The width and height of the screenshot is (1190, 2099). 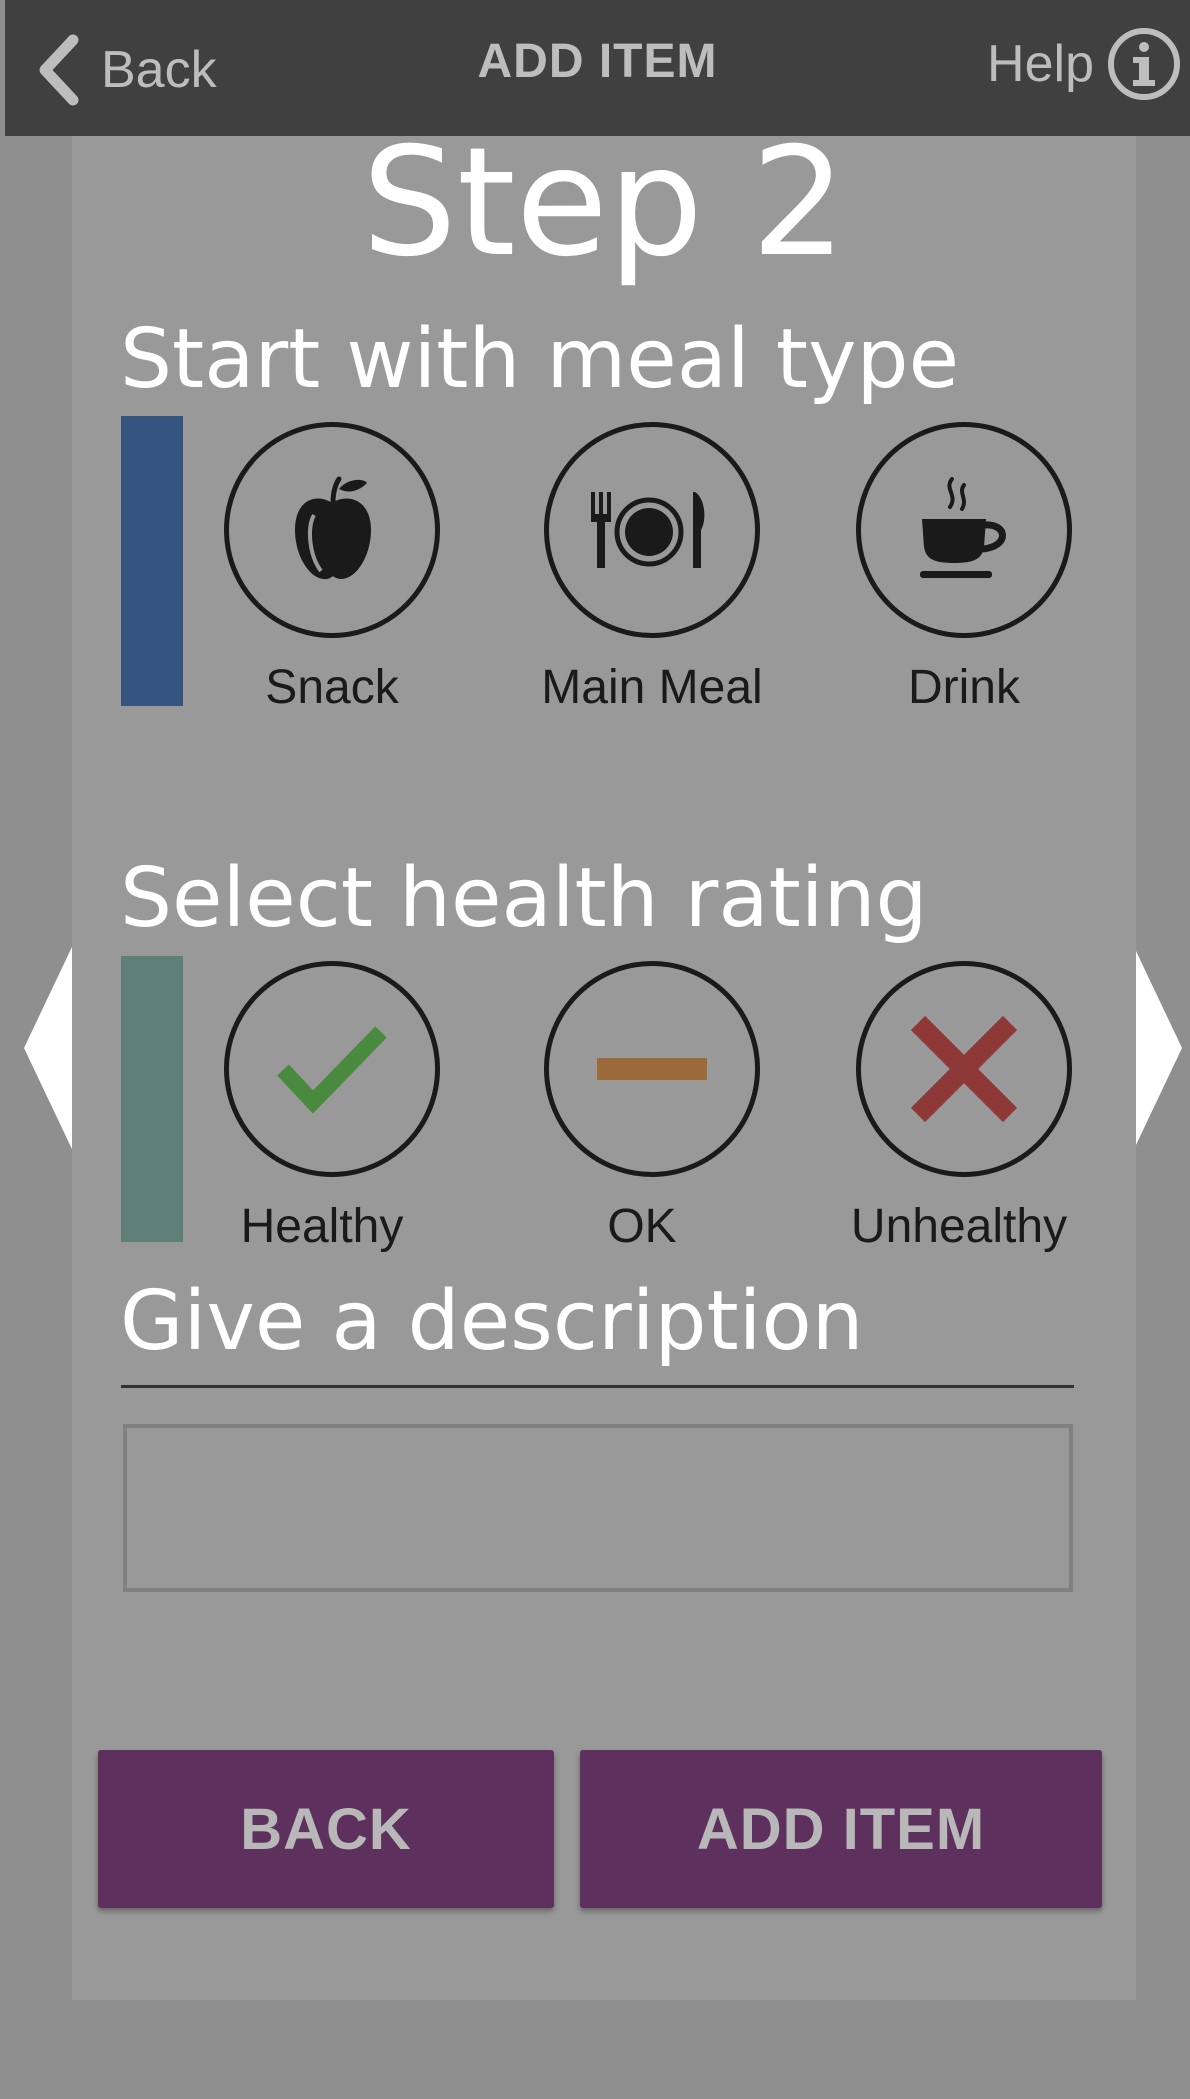 What do you see at coordinates (959, 1226) in the screenshot?
I see `unhealthy-label: Unhealthy` at bounding box center [959, 1226].